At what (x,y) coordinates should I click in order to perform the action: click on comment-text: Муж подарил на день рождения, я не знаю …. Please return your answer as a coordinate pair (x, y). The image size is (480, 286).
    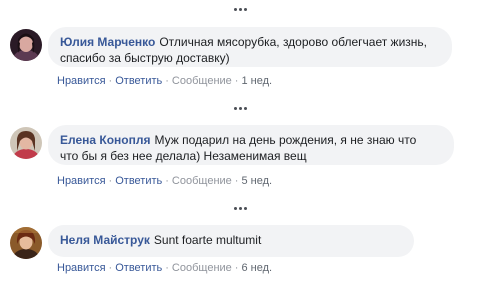
    Looking at the image, I should click on (285, 140).